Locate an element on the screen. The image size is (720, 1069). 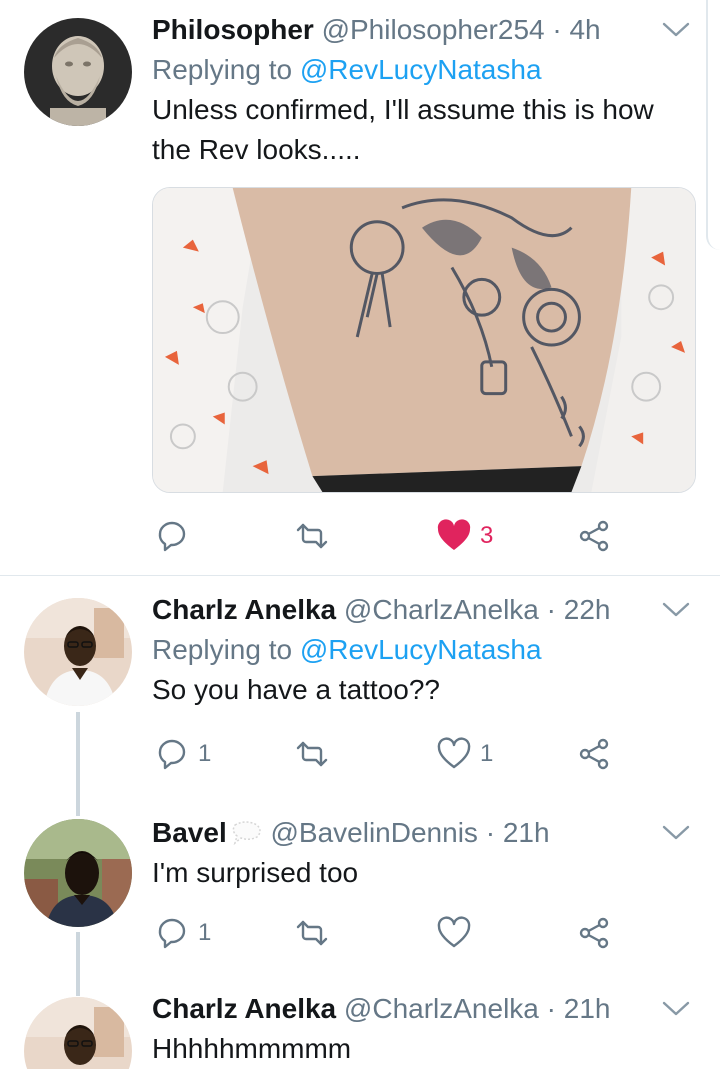
tweet-header: Philosopher @Philosopher254 · 4h is located at coordinates (424, 31).